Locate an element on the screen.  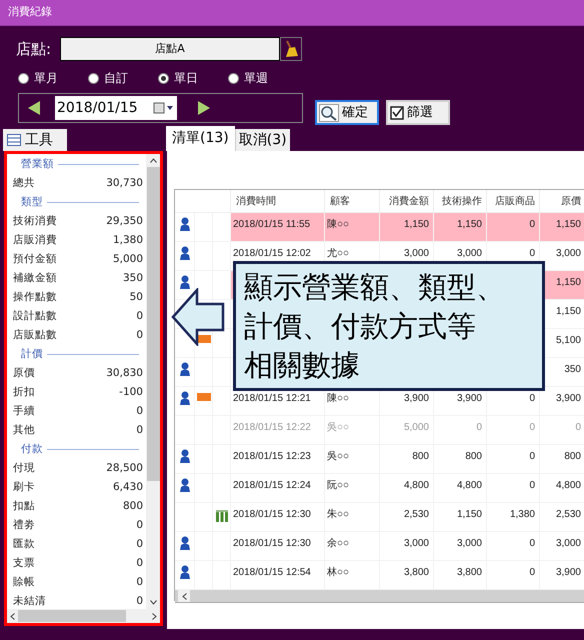
left-arrow-icon is located at coordinates (198, 317).